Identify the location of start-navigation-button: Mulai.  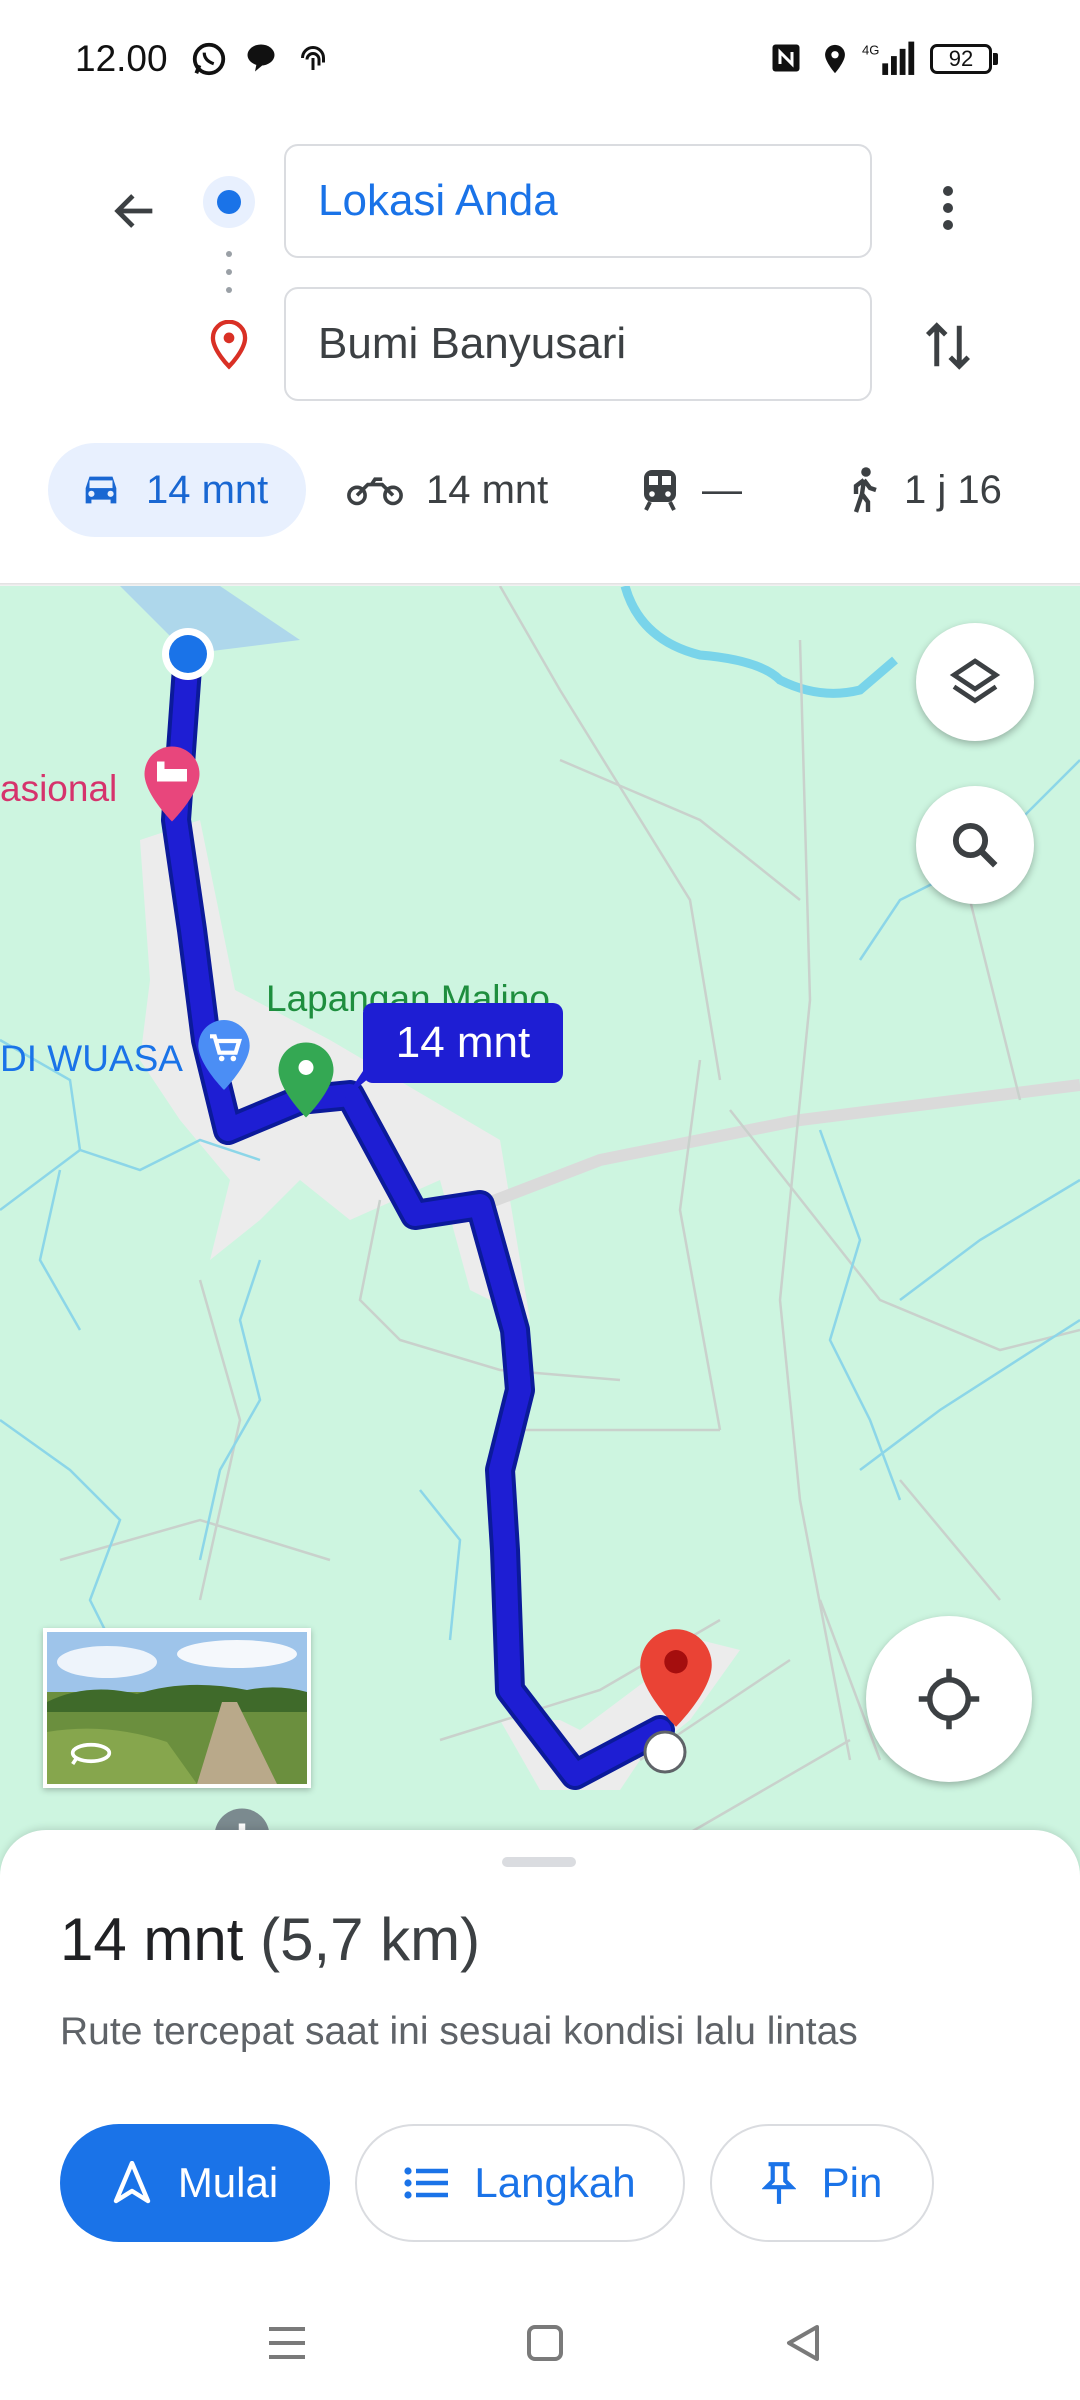
(195, 2183).